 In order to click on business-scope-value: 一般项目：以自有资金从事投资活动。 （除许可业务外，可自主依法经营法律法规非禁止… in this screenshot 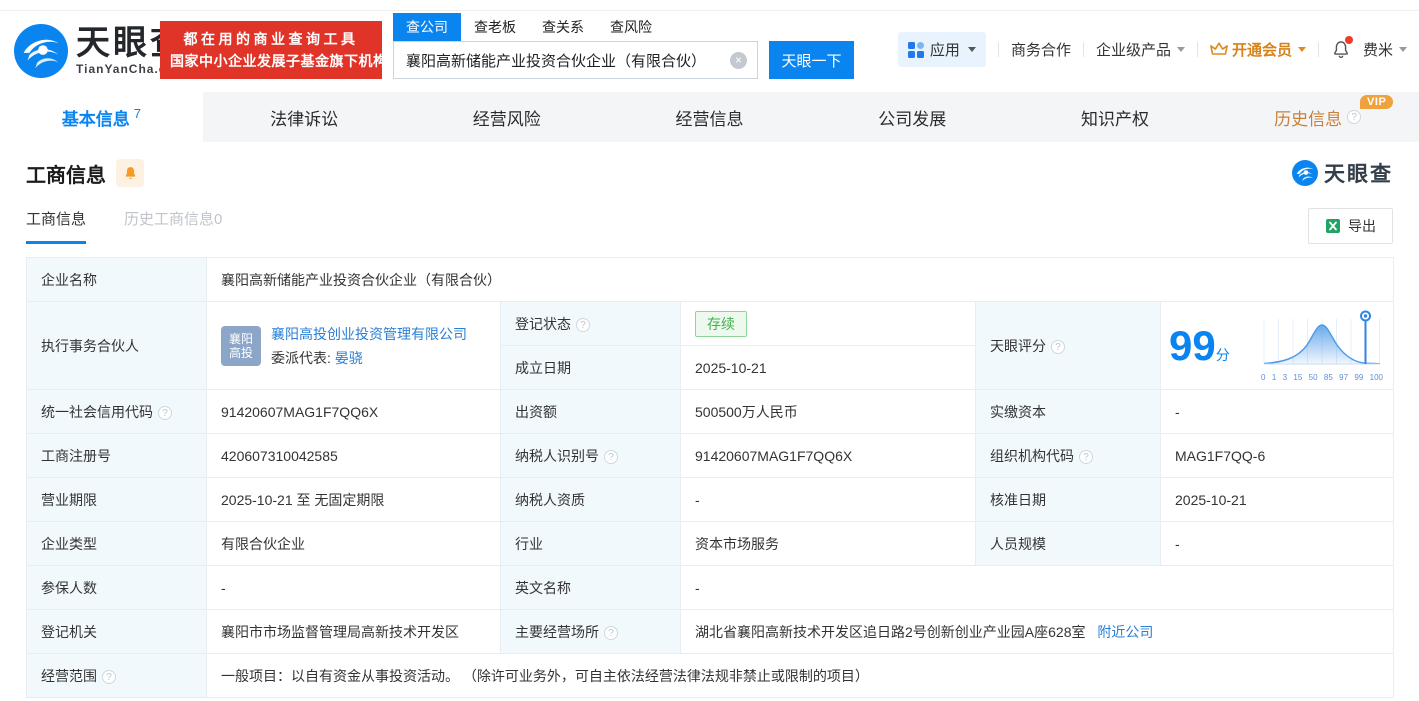, I will do `click(800, 675)`.